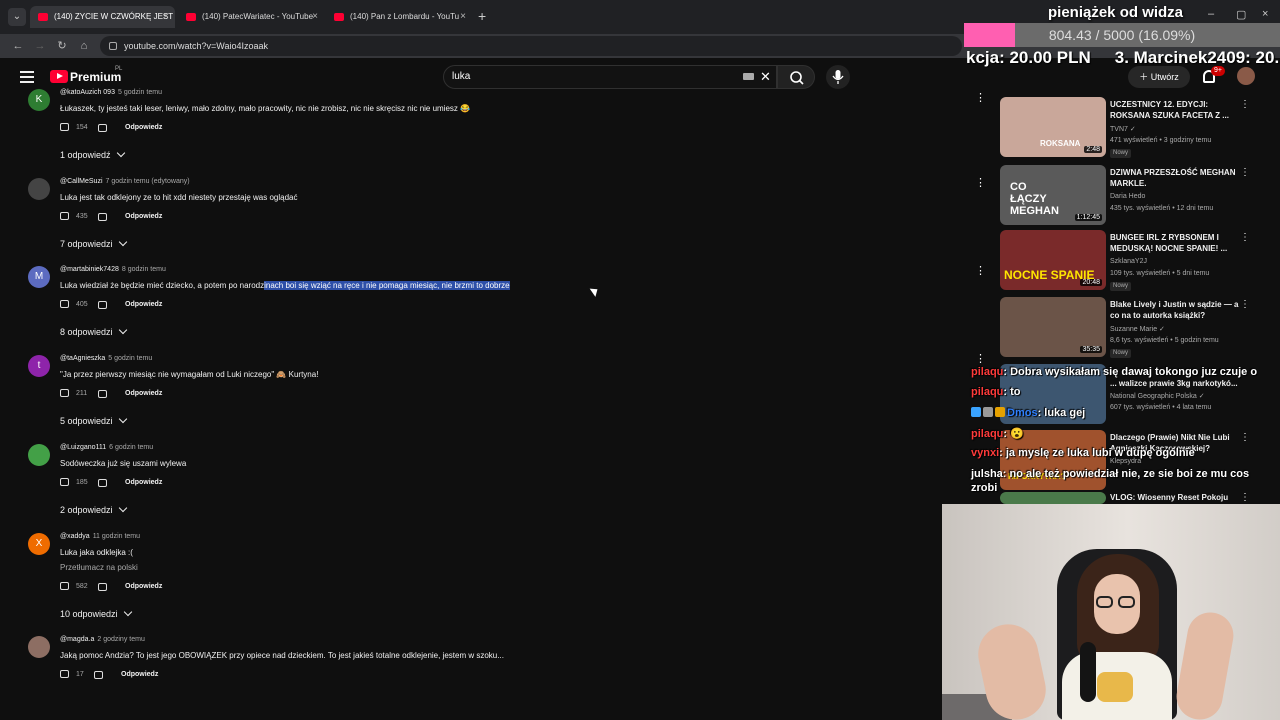 This screenshot has width=1280, height=720. Describe the element at coordinates (1060, 143) in the screenshot. I see `thumbnail-text: ROKSANA` at that location.